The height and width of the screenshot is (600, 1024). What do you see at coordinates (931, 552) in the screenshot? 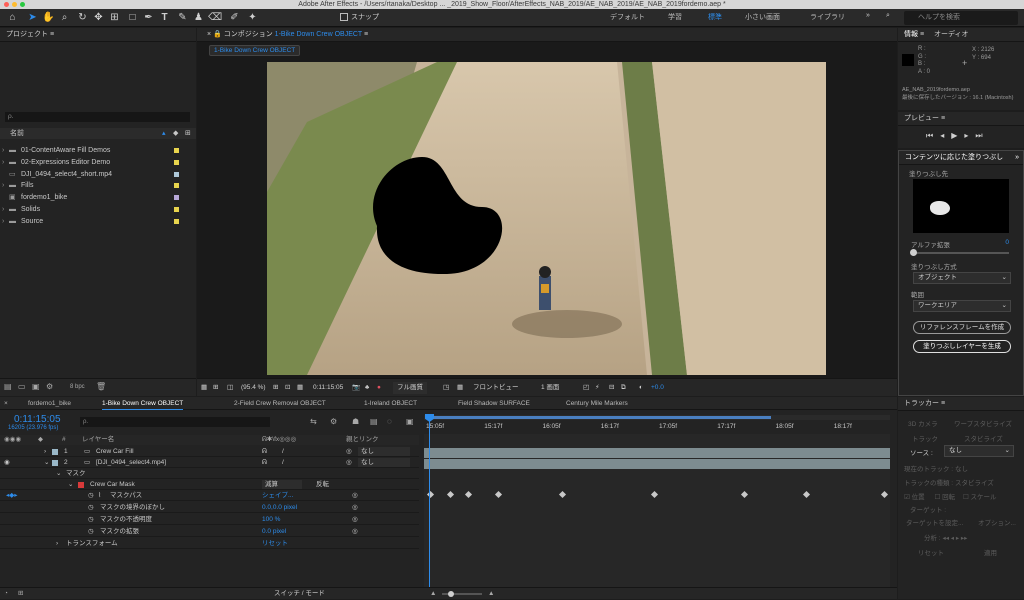
I see `tracker-reset-button: リセット` at bounding box center [931, 552].